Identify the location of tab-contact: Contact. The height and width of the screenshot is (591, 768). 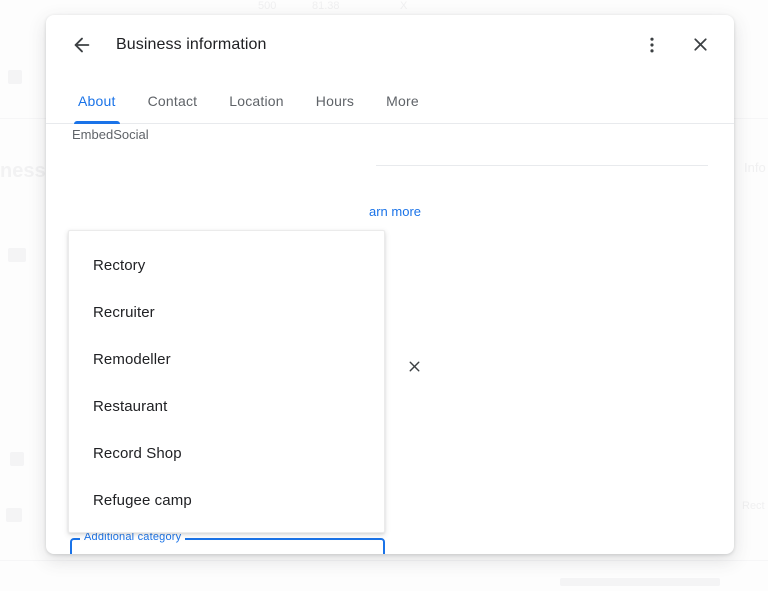
(173, 108).